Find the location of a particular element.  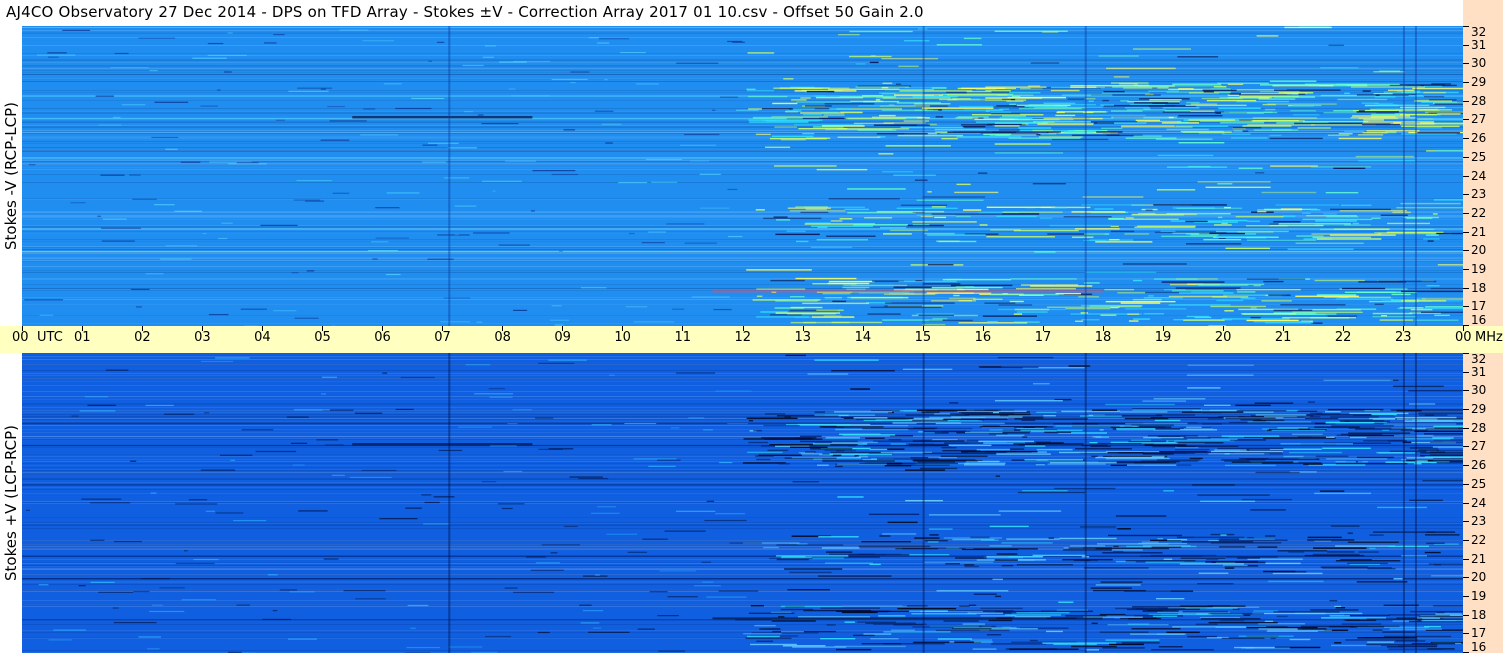

vertical-interference is located at coordinates (923, 176).